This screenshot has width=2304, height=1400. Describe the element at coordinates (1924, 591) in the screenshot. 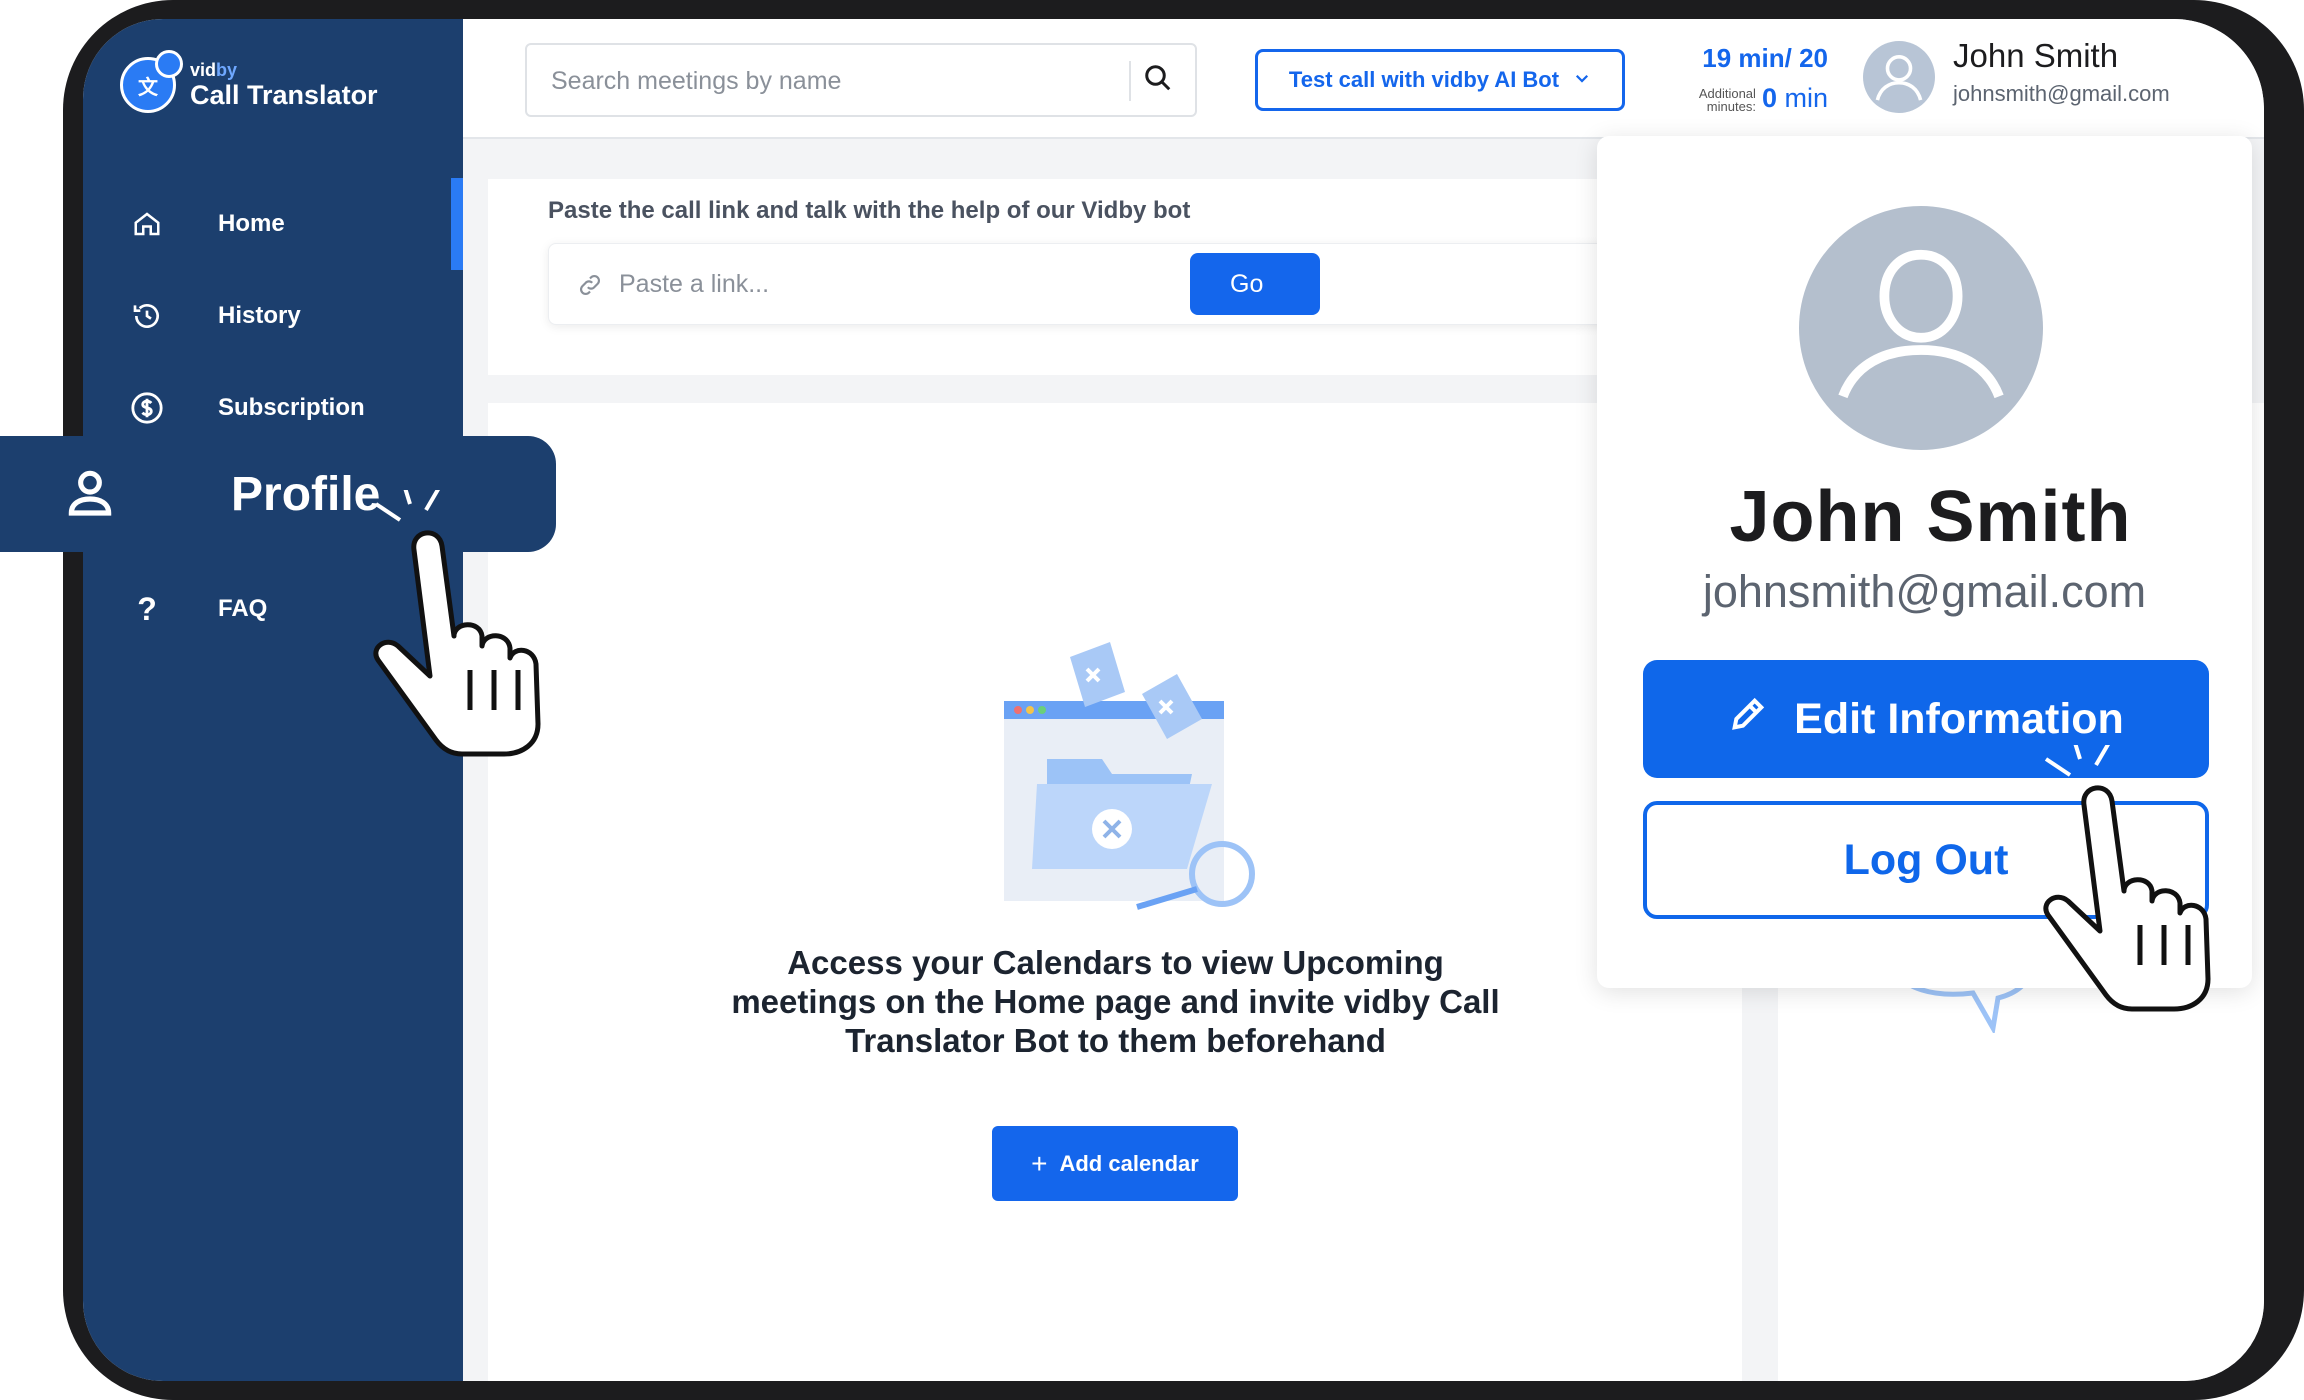

I see `profile-email: johnsmith@gmail.com` at that location.